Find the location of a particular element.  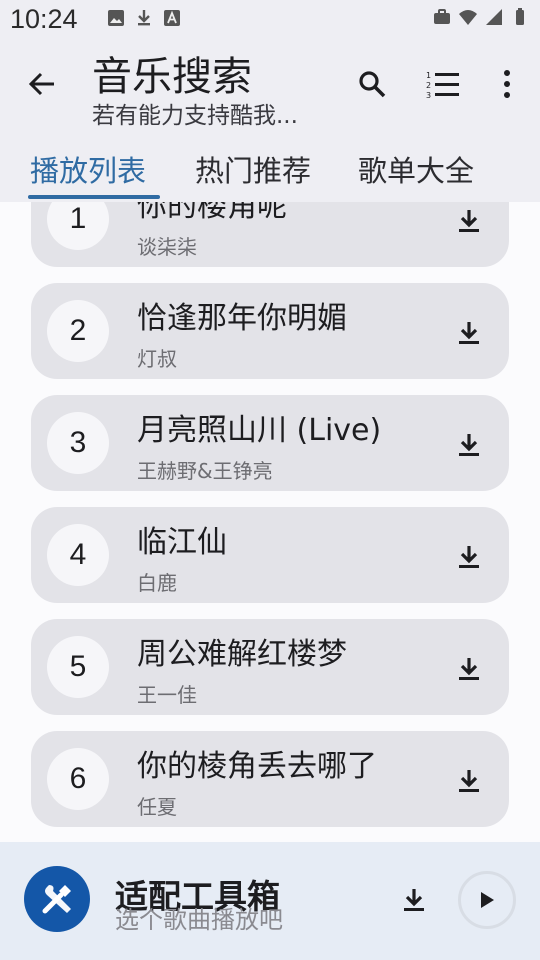

signal-icon is located at coordinates (494, 17).